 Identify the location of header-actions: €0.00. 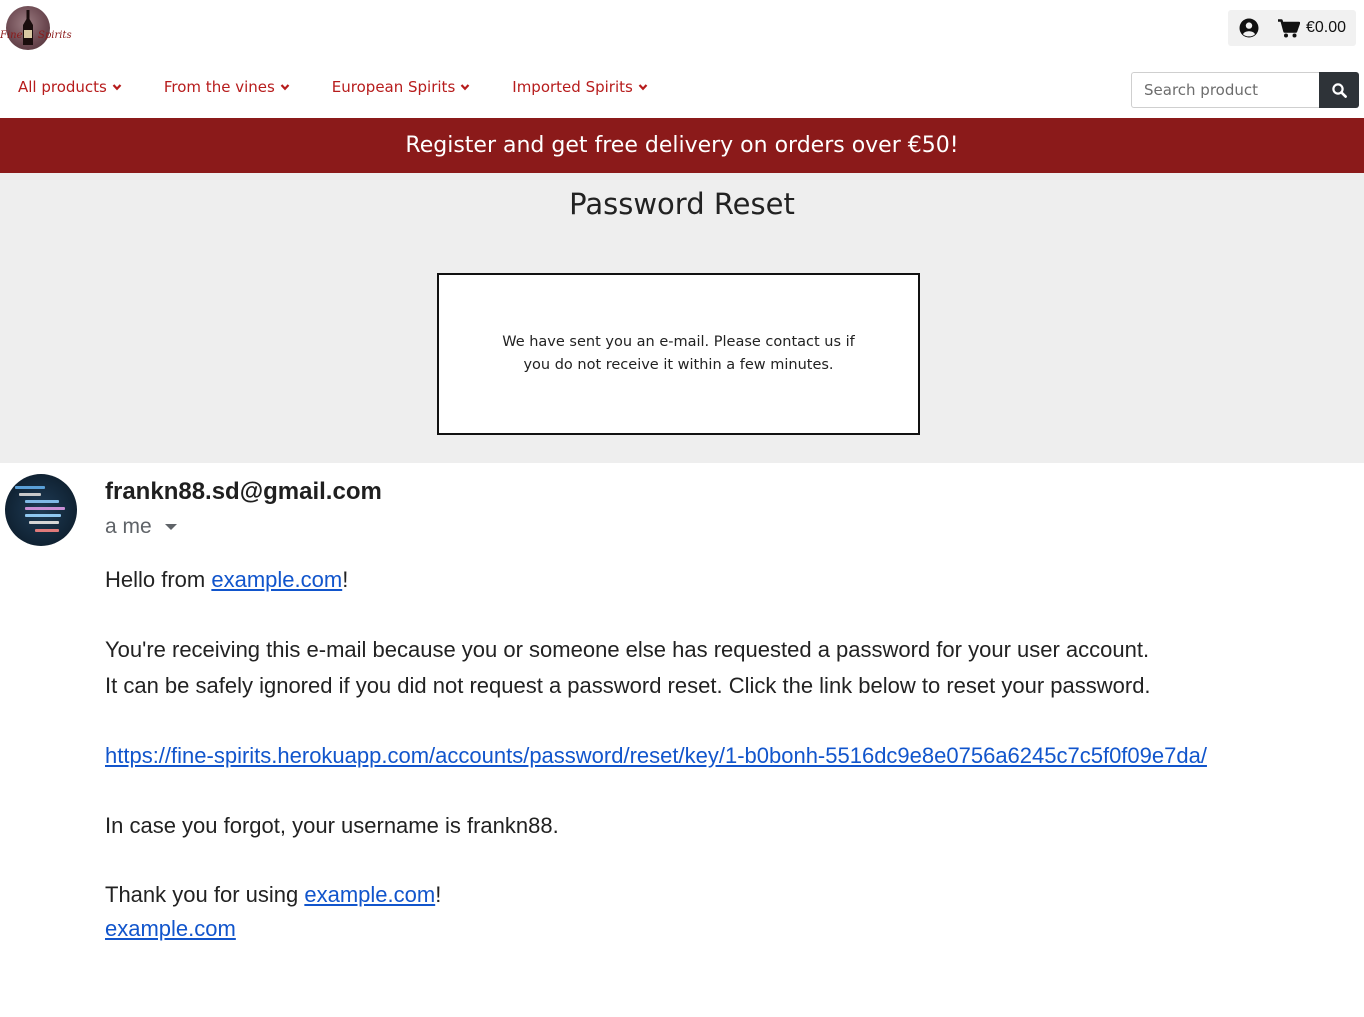
(1291, 28).